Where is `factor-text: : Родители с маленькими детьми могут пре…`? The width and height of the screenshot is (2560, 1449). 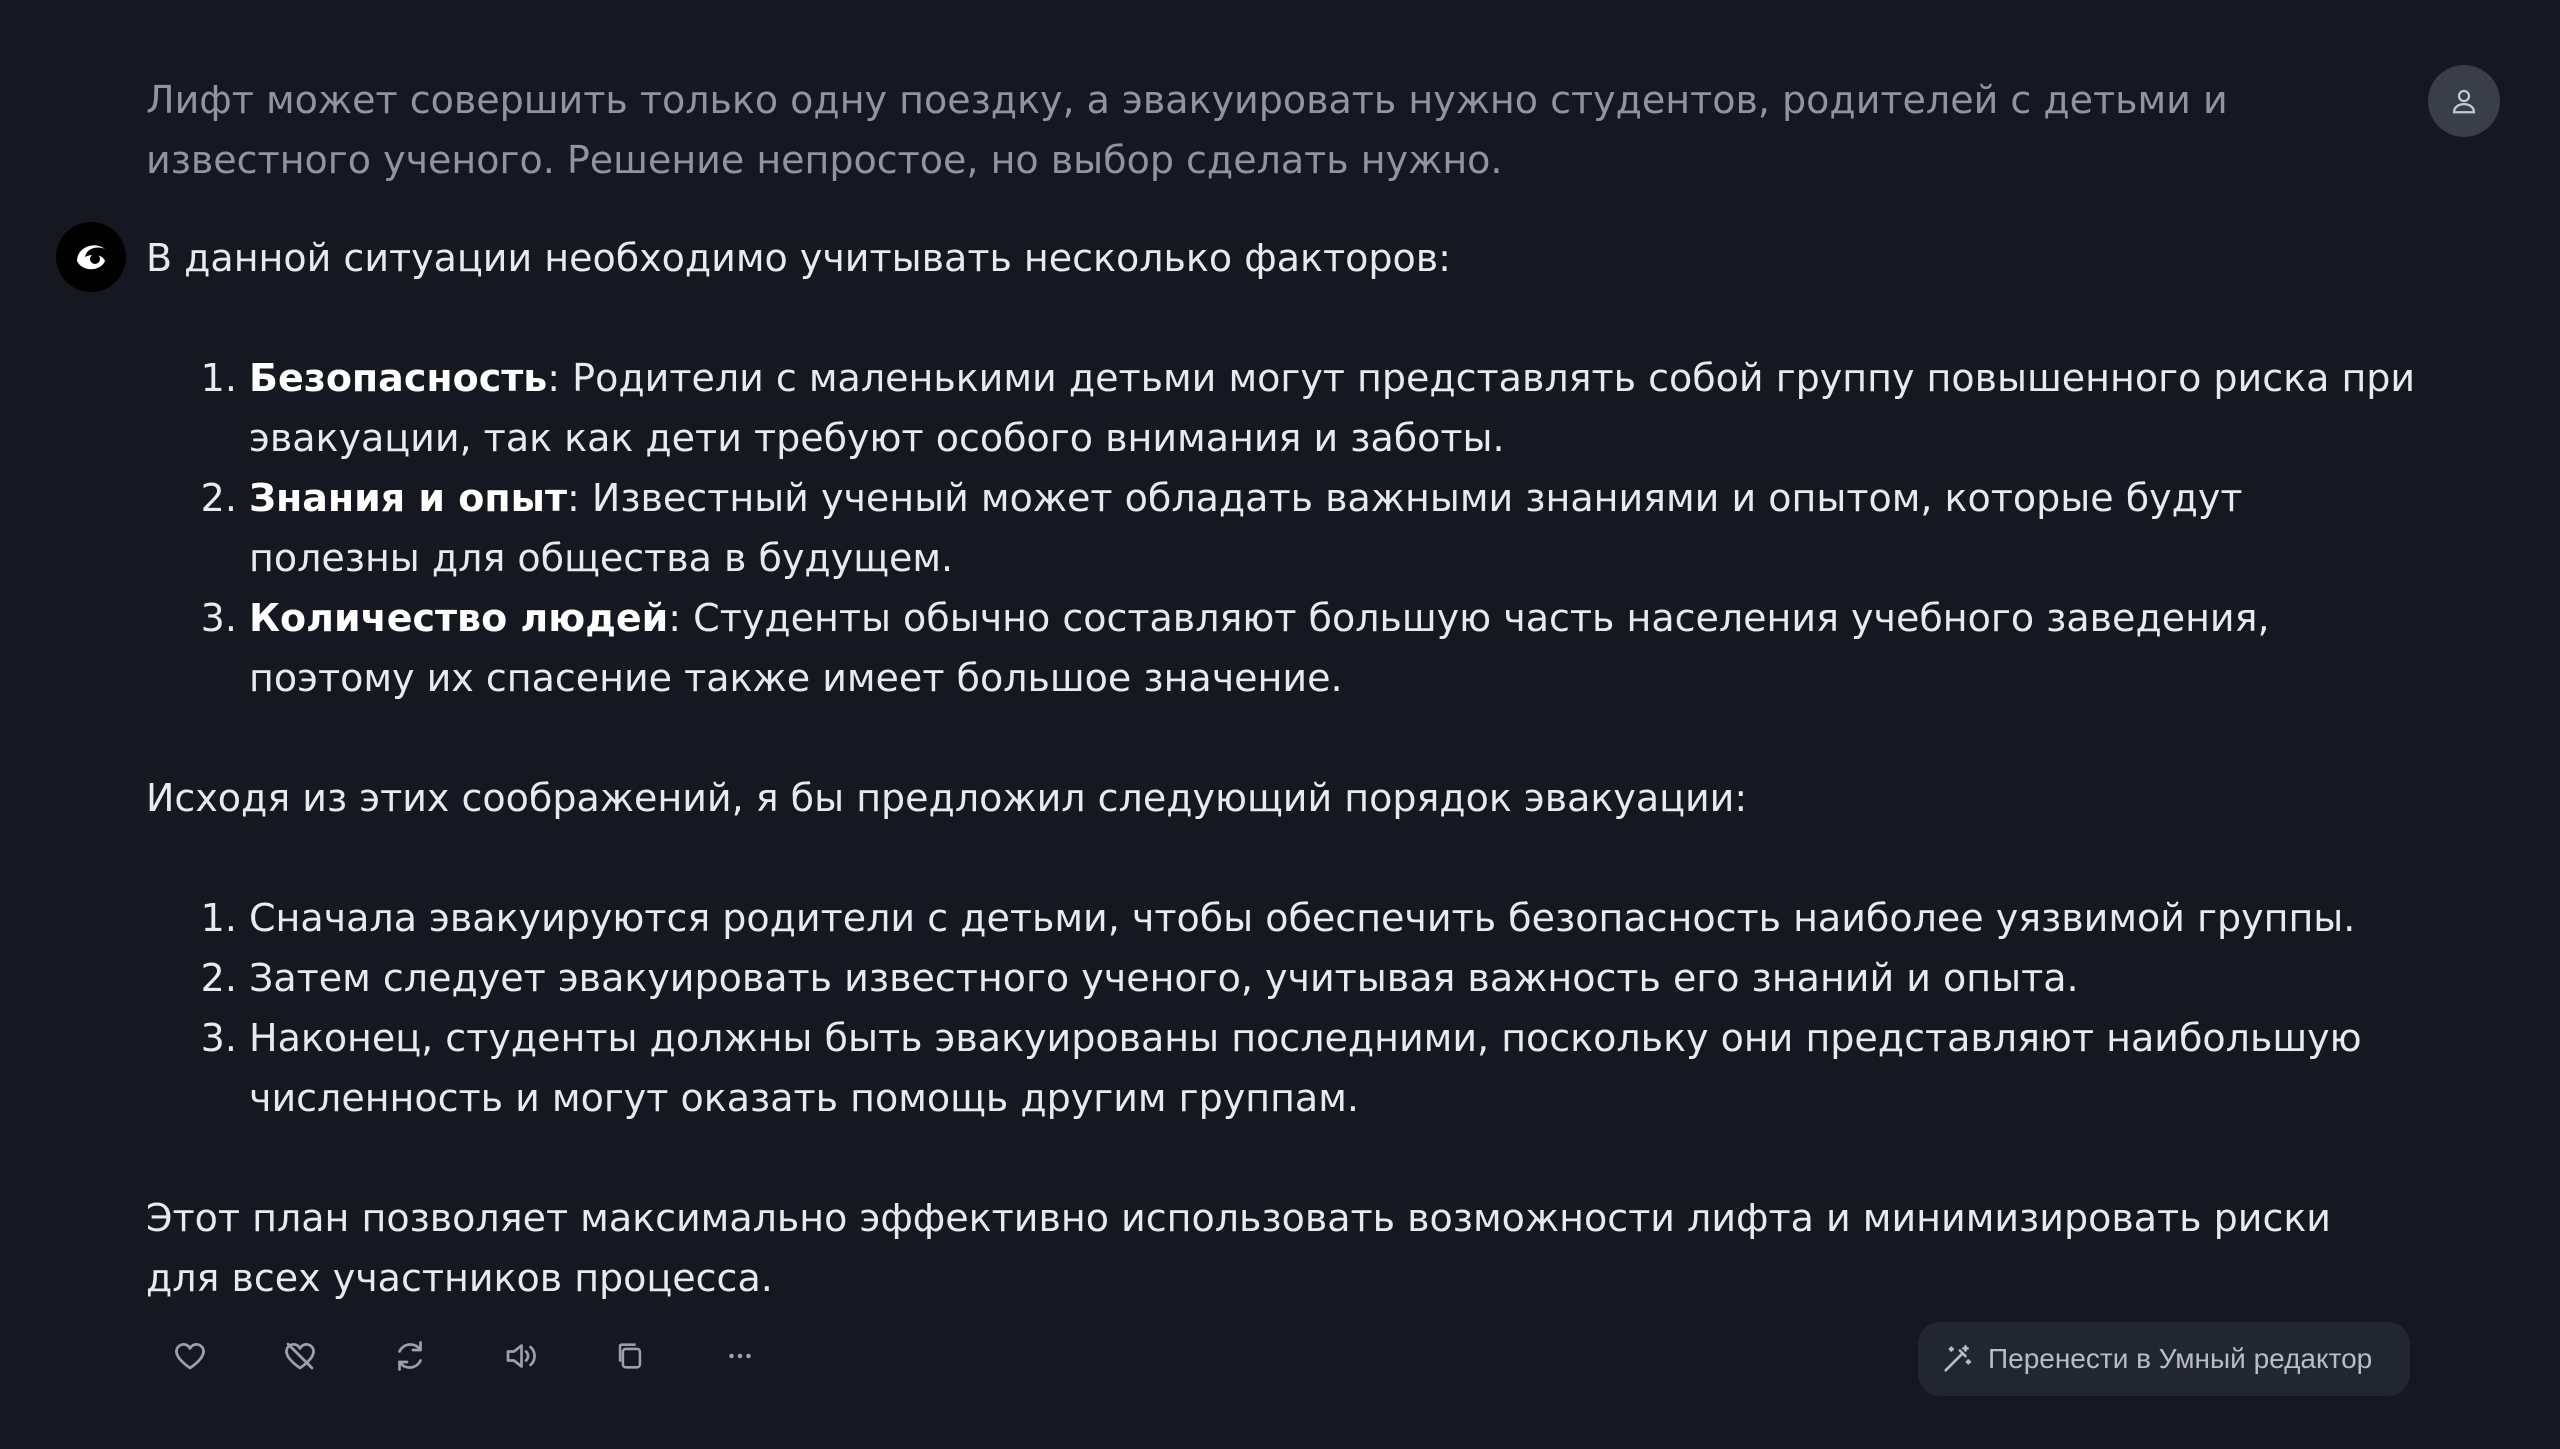
factor-text: : Родители с маленькими детьми могут пре… is located at coordinates (1332, 408).